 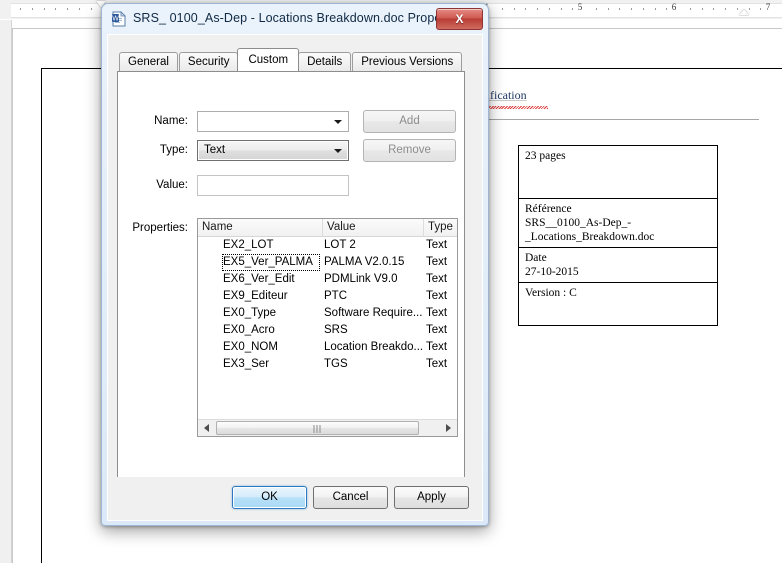 I want to click on ok-button: OK, so click(x=269, y=497).